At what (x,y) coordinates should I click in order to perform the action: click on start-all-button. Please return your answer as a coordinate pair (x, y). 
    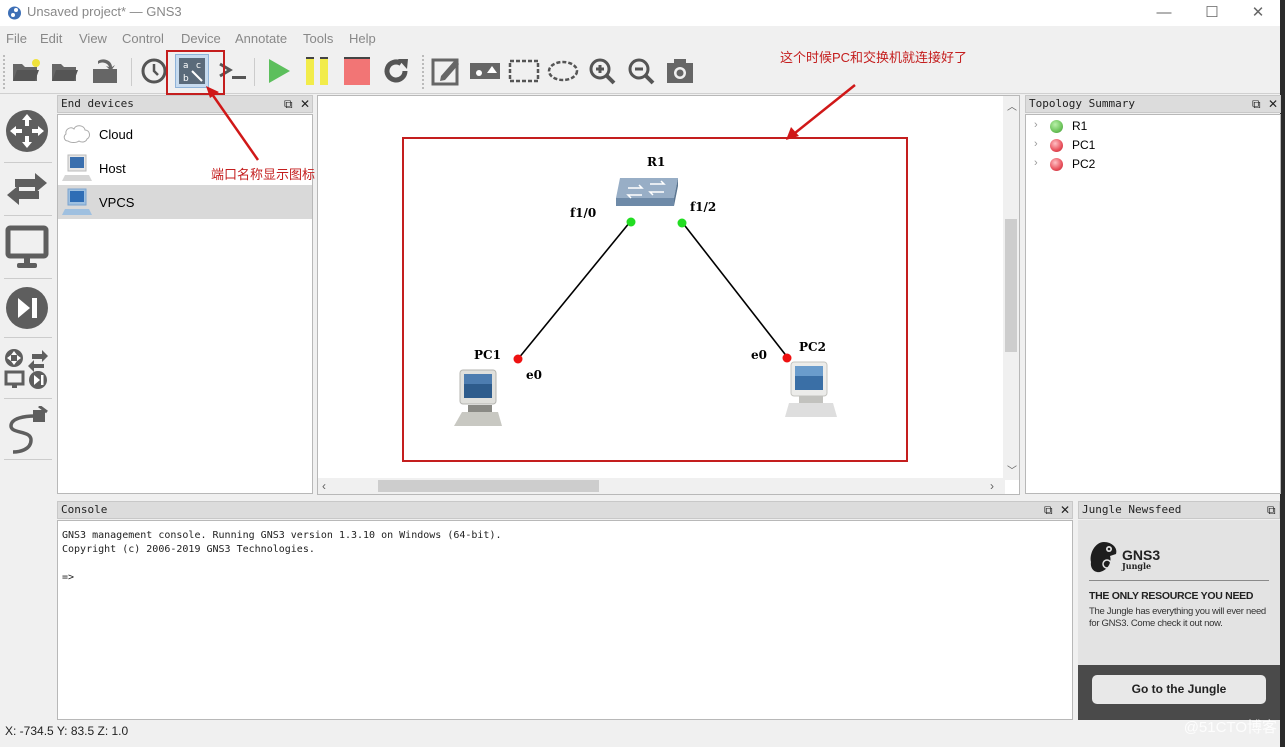
    Looking at the image, I should click on (279, 71).